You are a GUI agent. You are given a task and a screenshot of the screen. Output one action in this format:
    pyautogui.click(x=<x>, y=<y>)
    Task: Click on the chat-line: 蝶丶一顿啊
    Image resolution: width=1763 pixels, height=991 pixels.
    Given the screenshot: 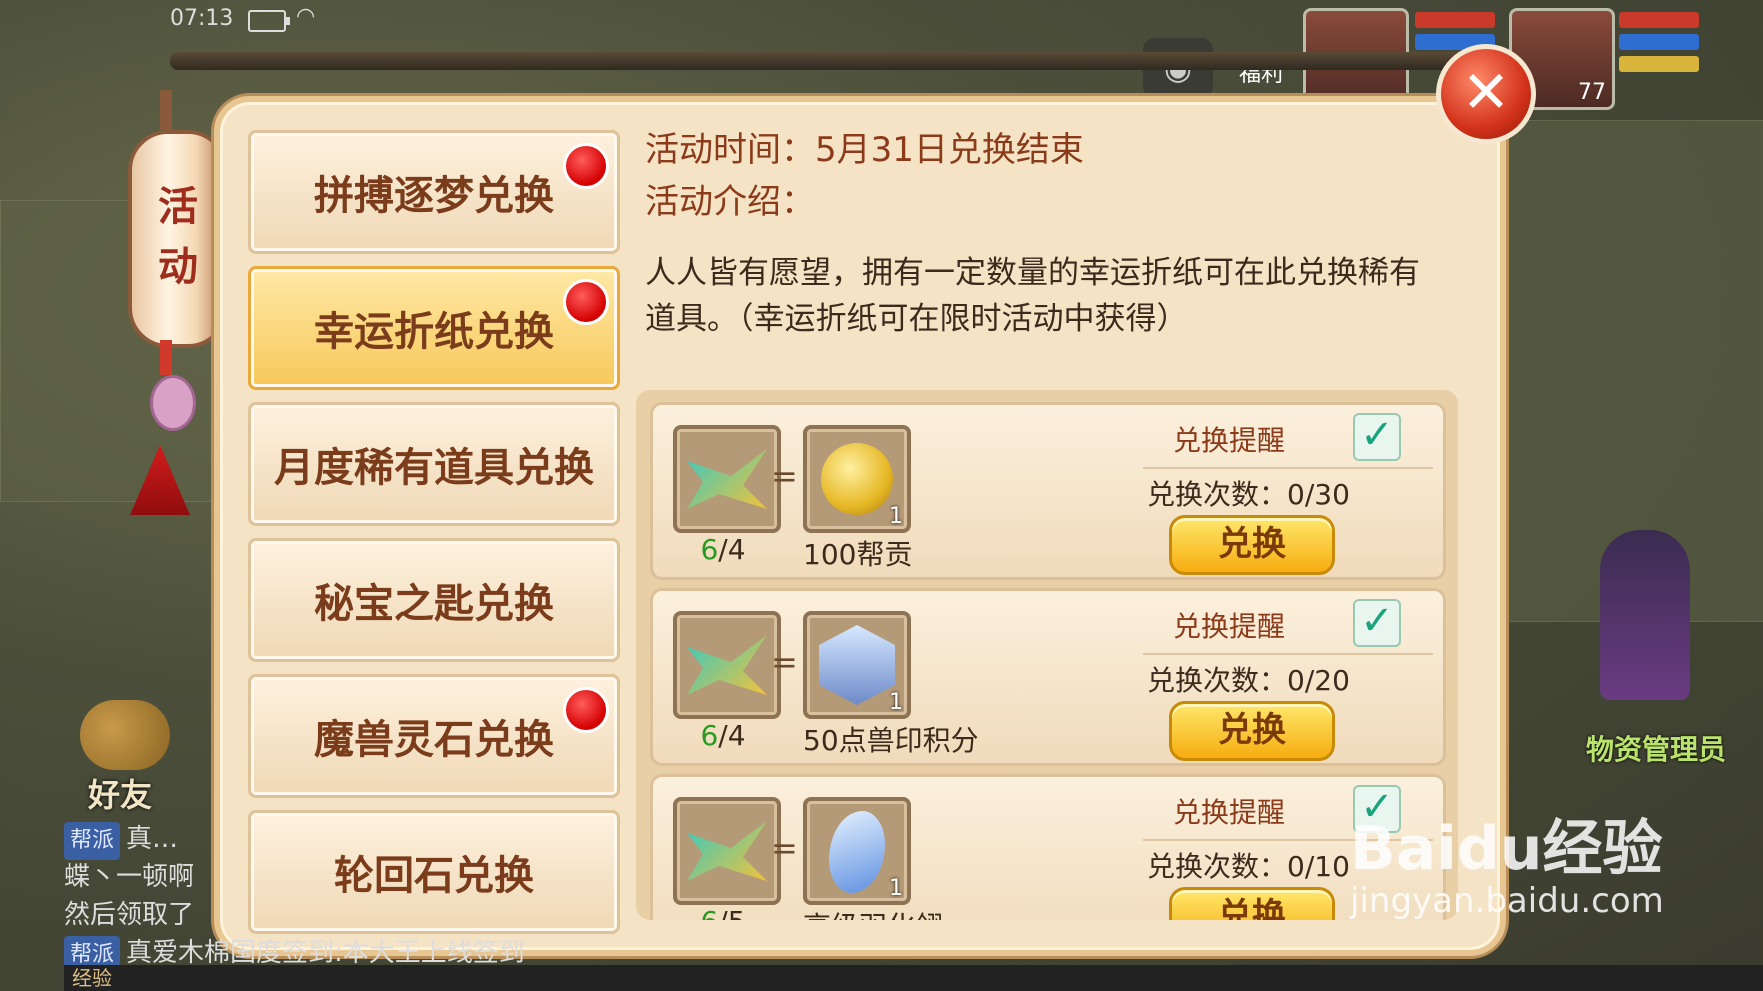 What is the action you would take?
    pyautogui.click(x=129, y=877)
    